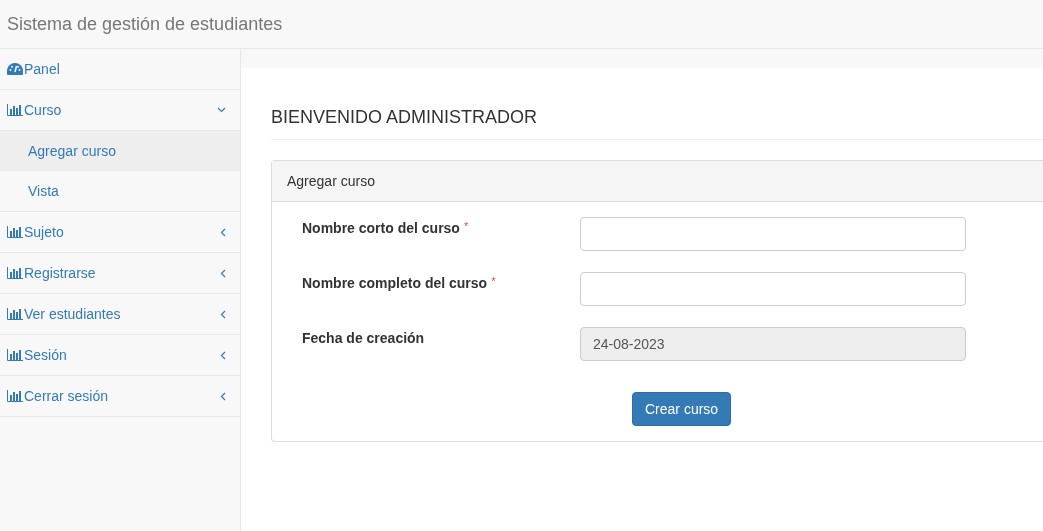 This screenshot has height=531, width=1043. Describe the element at coordinates (381, 228) in the screenshot. I see `field-label: Nombre corto del curso` at that location.